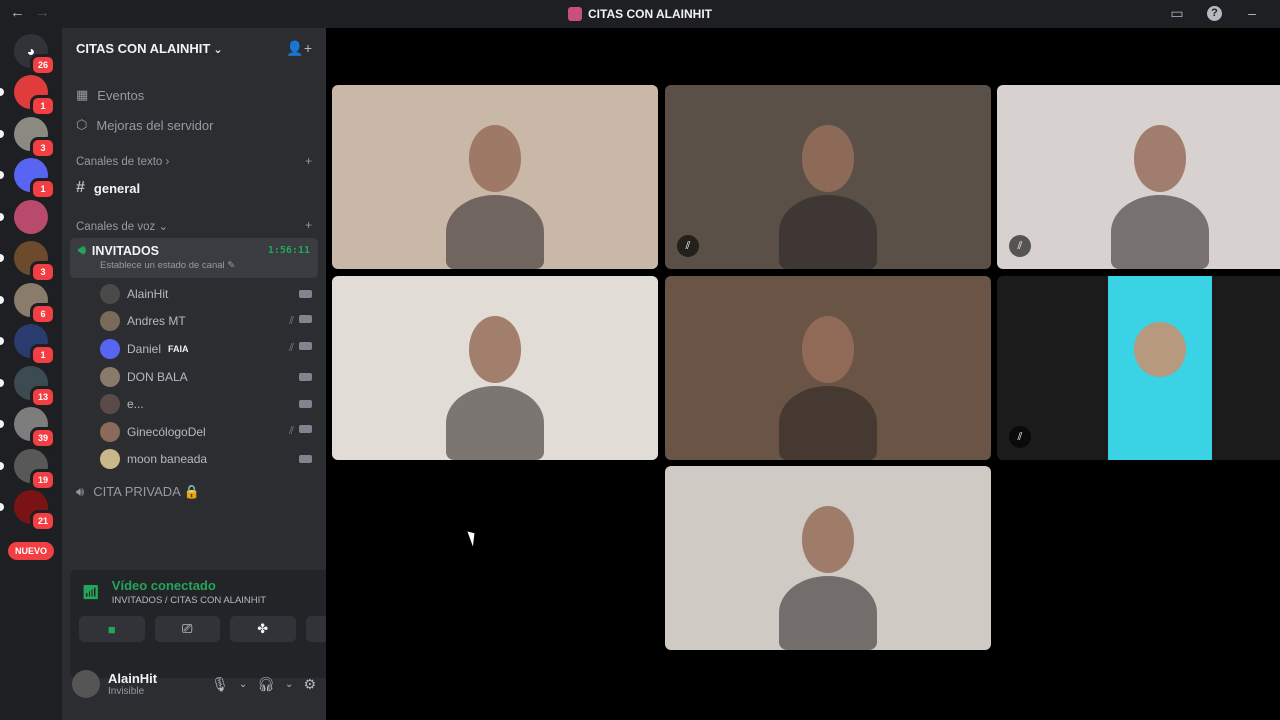 The image size is (1280, 720). I want to click on voice-category-label: Canales de voz, so click(116, 227).